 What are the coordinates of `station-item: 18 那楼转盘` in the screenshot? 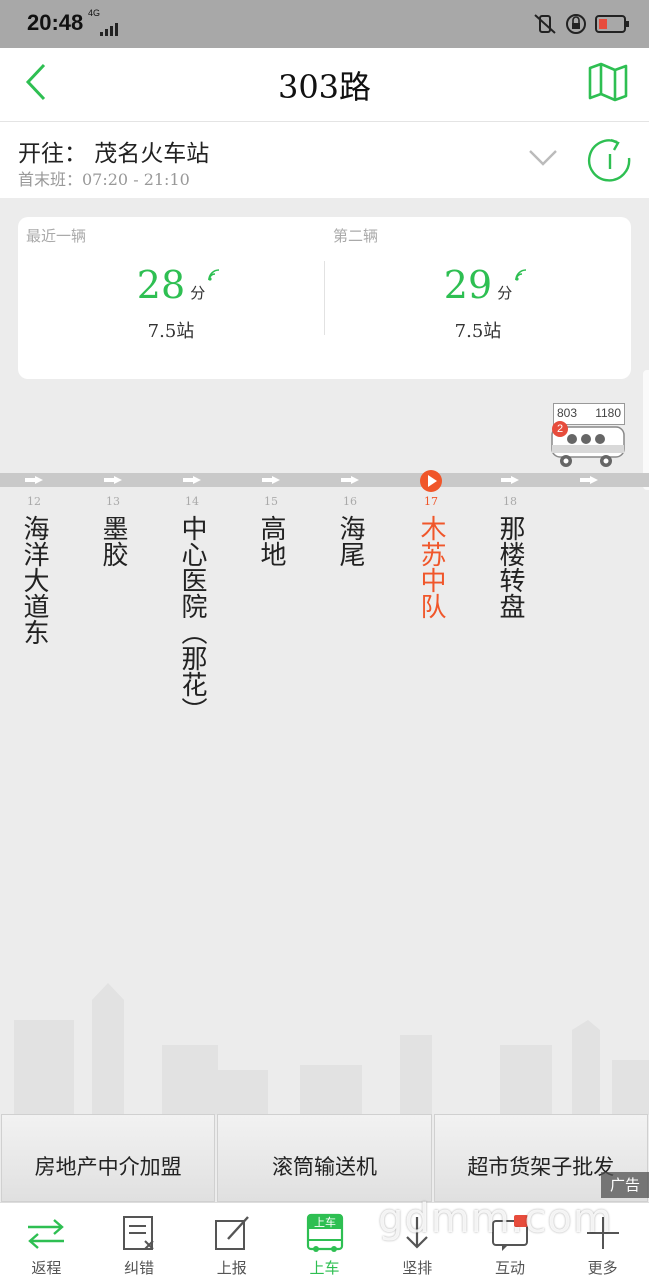 It's located at (510, 557).